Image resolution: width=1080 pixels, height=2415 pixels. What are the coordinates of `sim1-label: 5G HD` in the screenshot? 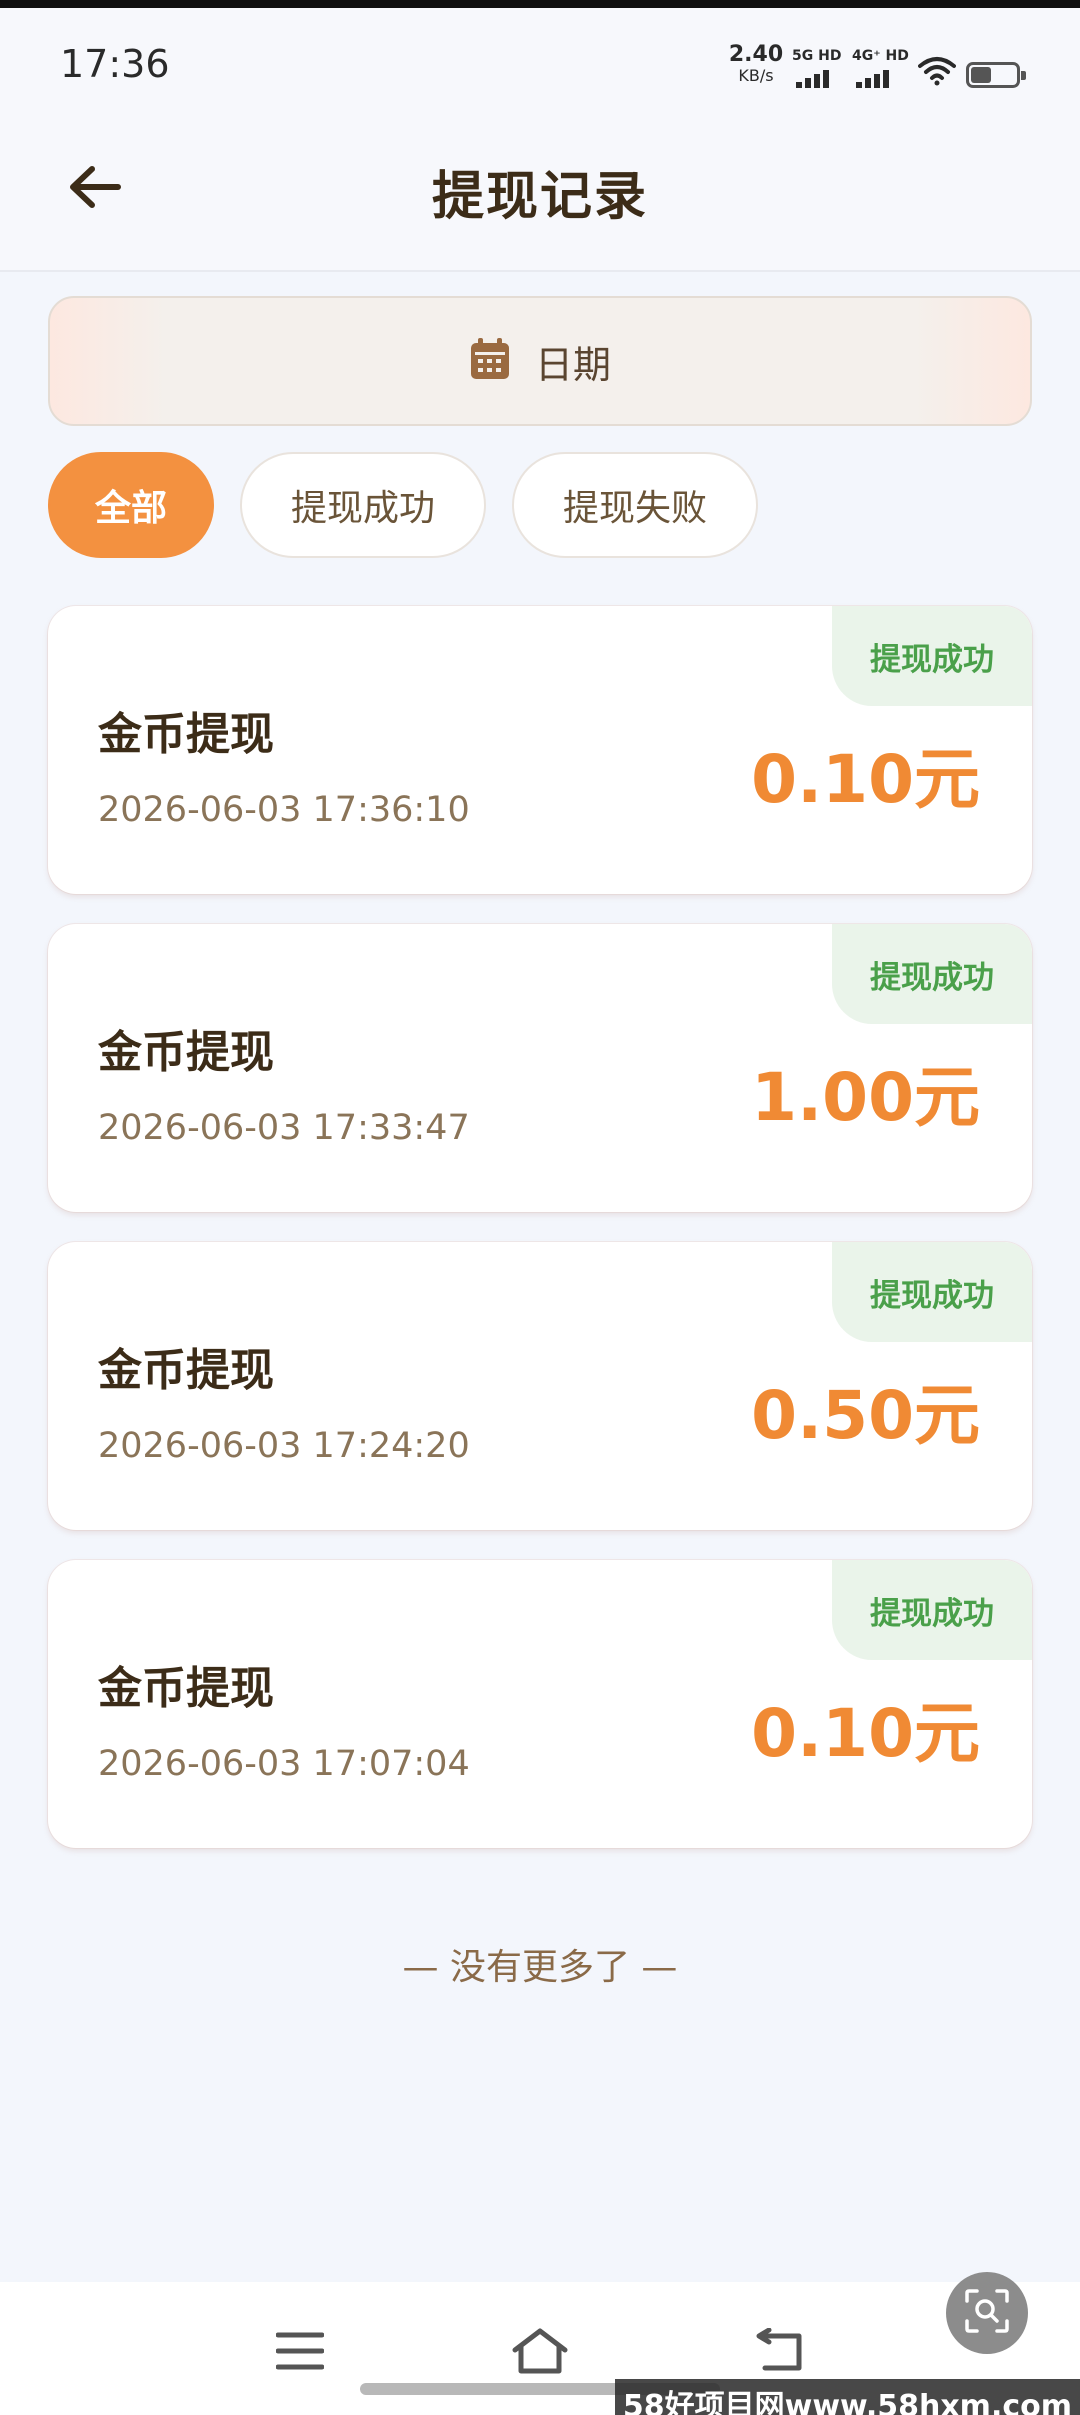 It's located at (817, 56).